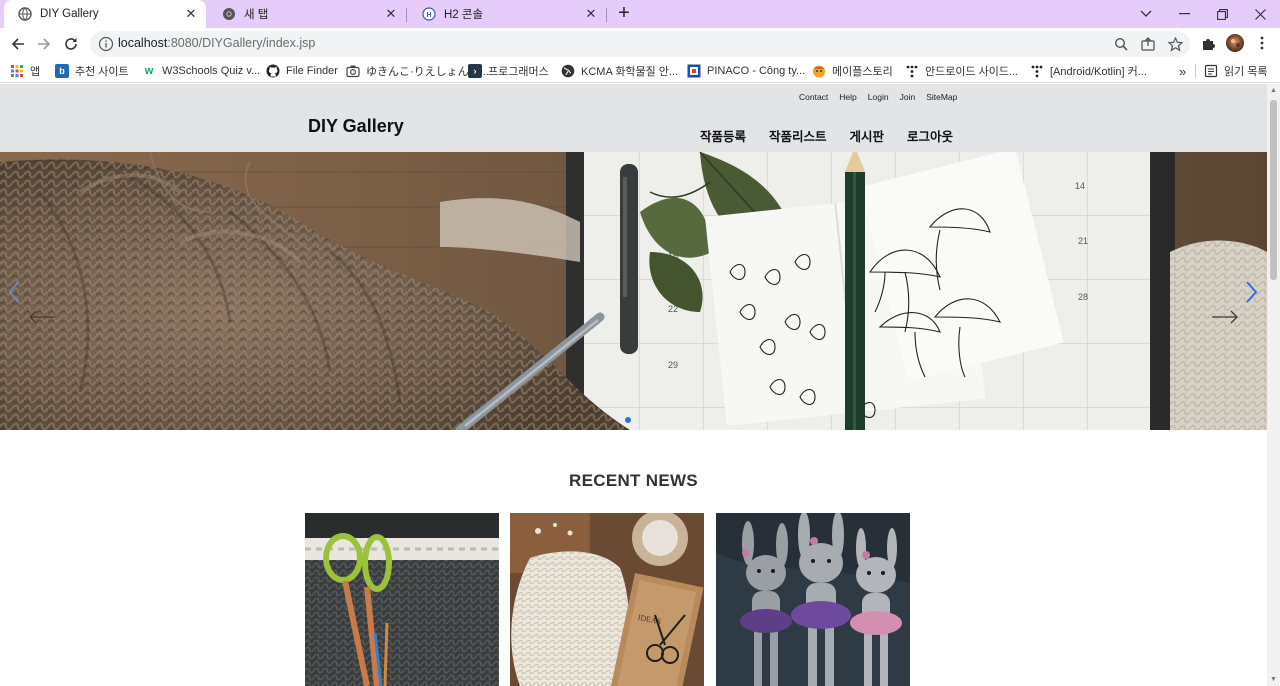 This screenshot has width=1280, height=686. What do you see at coordinates (1222, 14) in the screenshot?
I see `restore-icon` at bounding box center [1222, 14].